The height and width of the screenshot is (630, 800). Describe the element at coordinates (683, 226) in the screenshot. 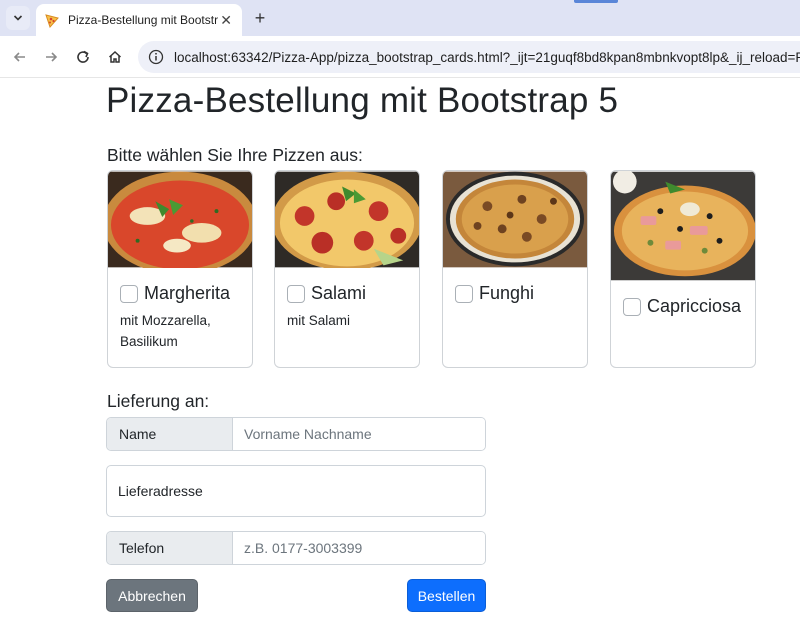

I see `capricciosa-image` at that location.